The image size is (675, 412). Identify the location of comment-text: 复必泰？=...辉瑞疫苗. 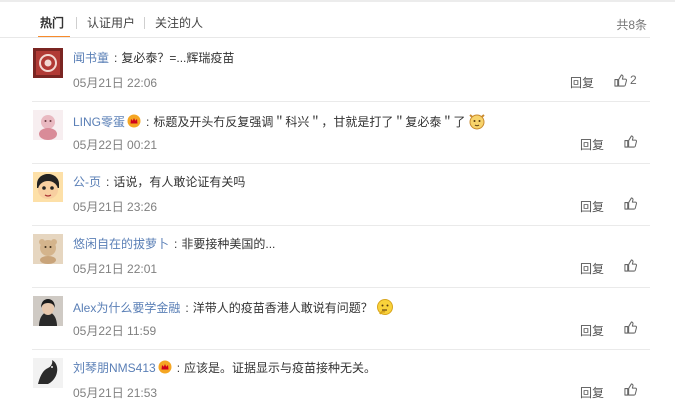
(178, 58).